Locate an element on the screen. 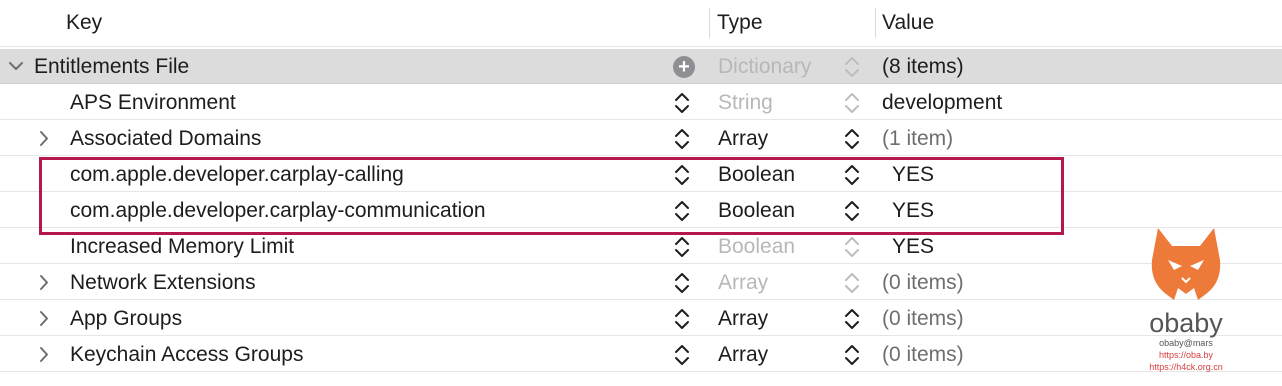 This screenshot has height=386, width=1282. plist-row-root: Entitlements File + Dictionary (8 items) is located at coordinates (641, 66).